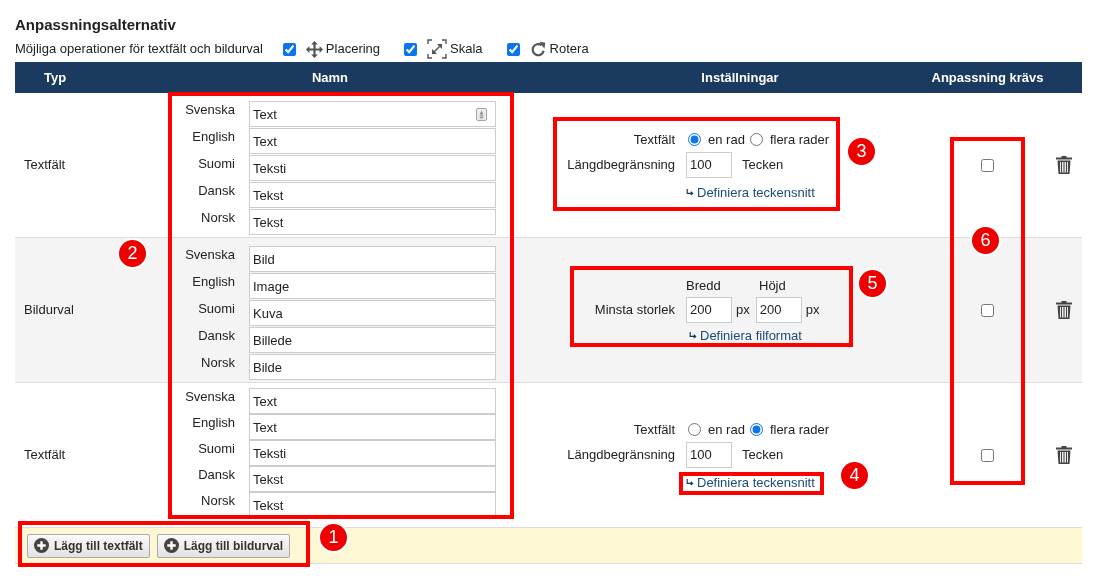 The width and height of the screenshot is (1096, 577). I want to click on column-header: Namn, so click(330, 77).